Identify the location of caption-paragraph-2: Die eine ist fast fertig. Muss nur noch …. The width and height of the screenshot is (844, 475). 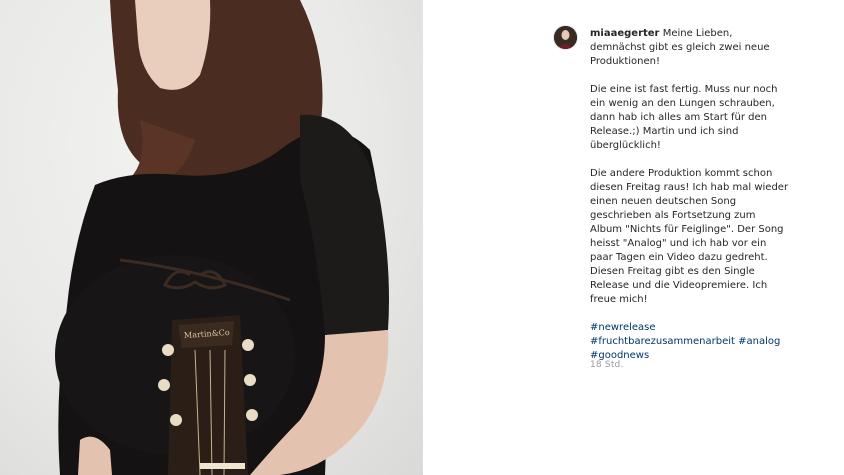
(684, 117).